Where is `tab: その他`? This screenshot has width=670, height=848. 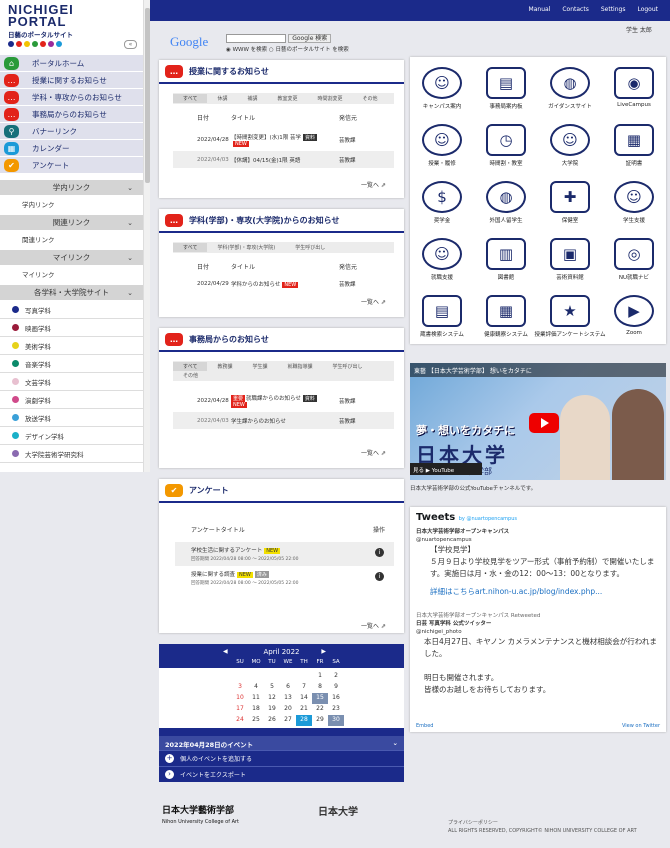
tab: その他 is located at coordinates (370, 98).